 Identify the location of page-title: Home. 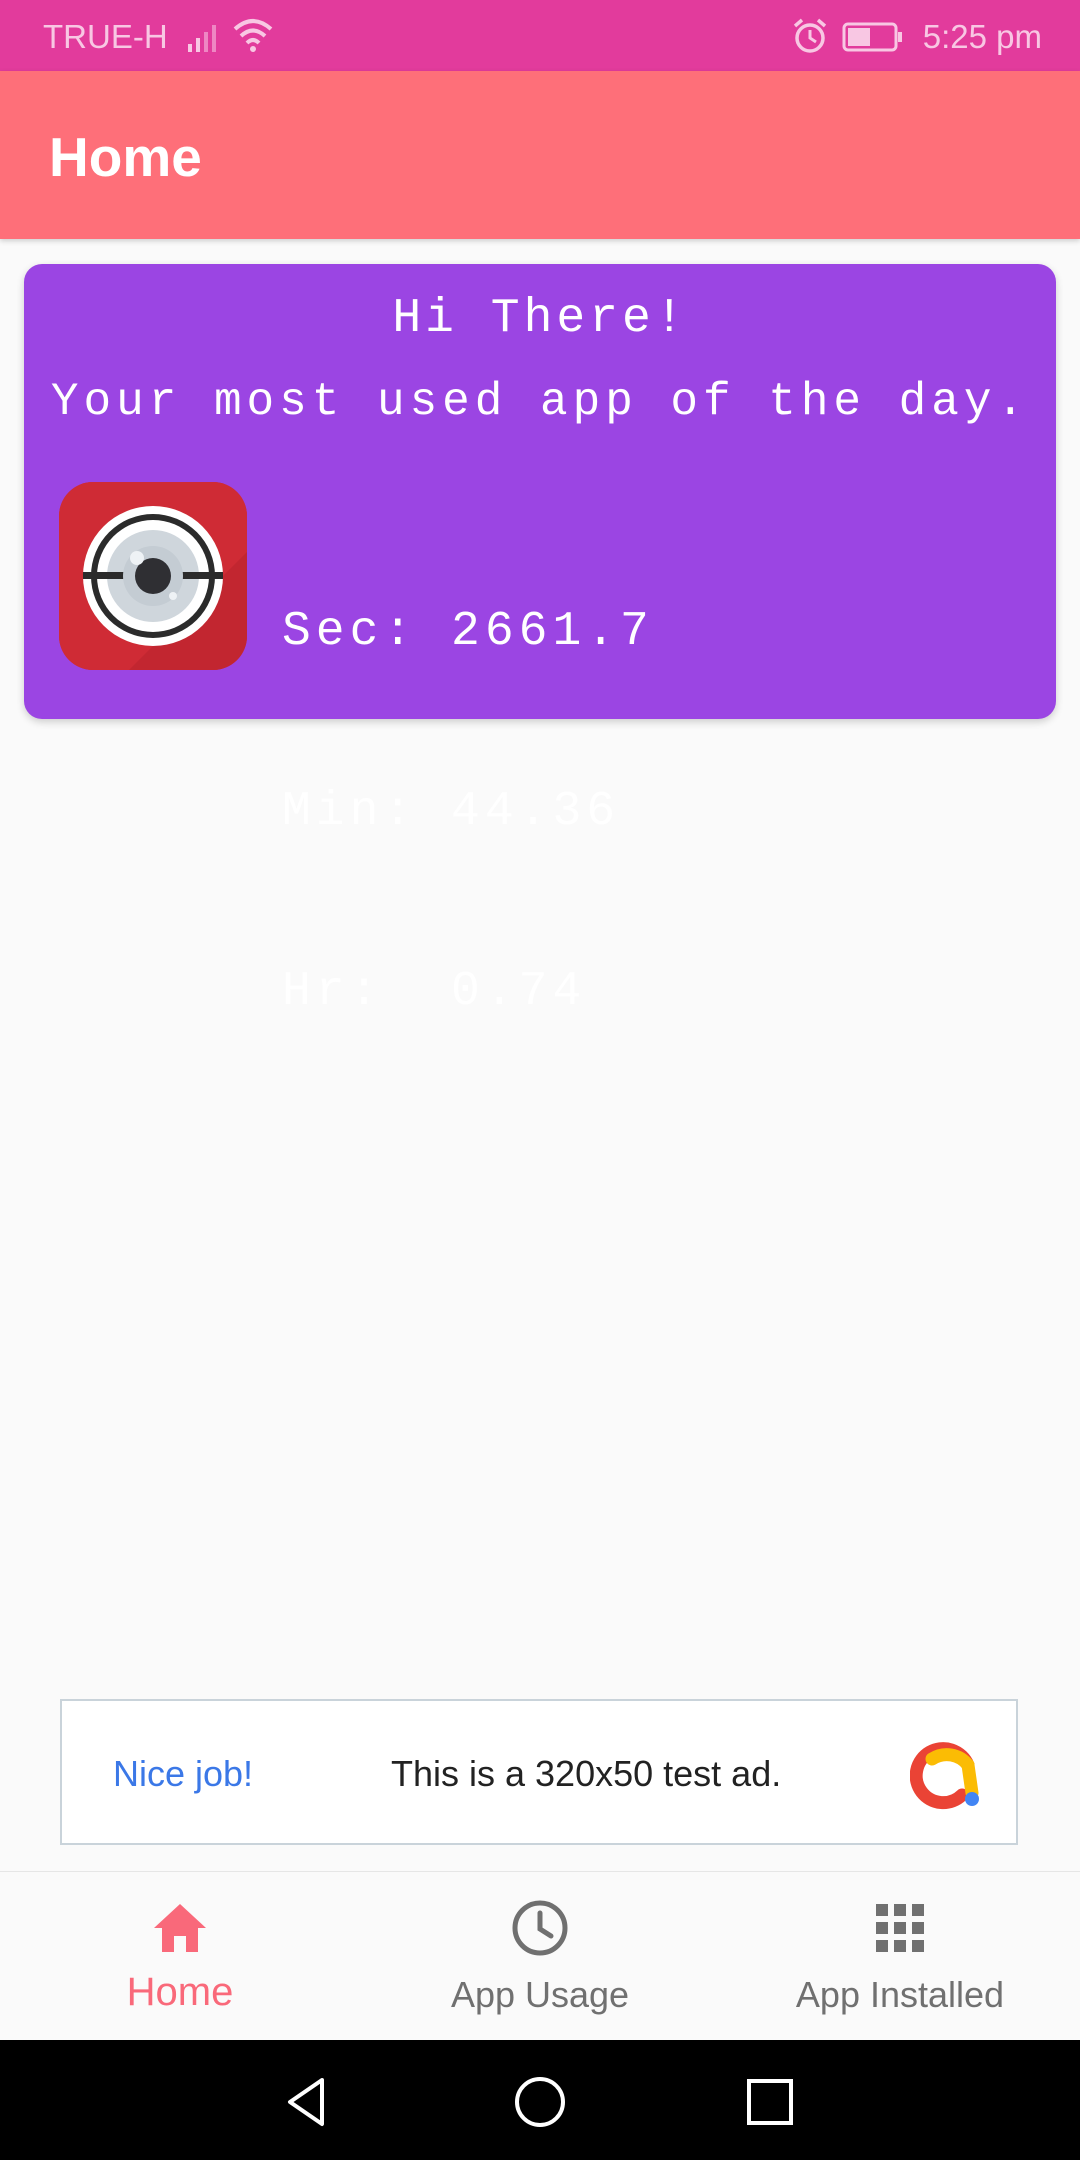
(125, 157).